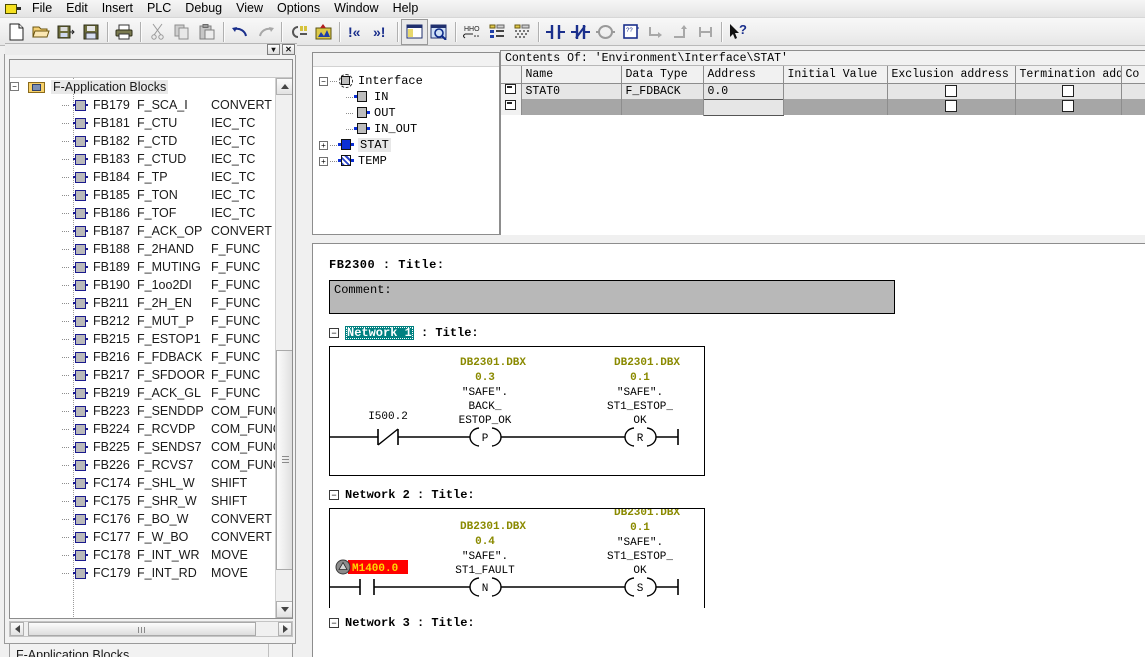  What do you see at coordinates (406, 161) in the screenshot?
I see `interface-item-temp: + TEMP` at bounding box center [406, 161].